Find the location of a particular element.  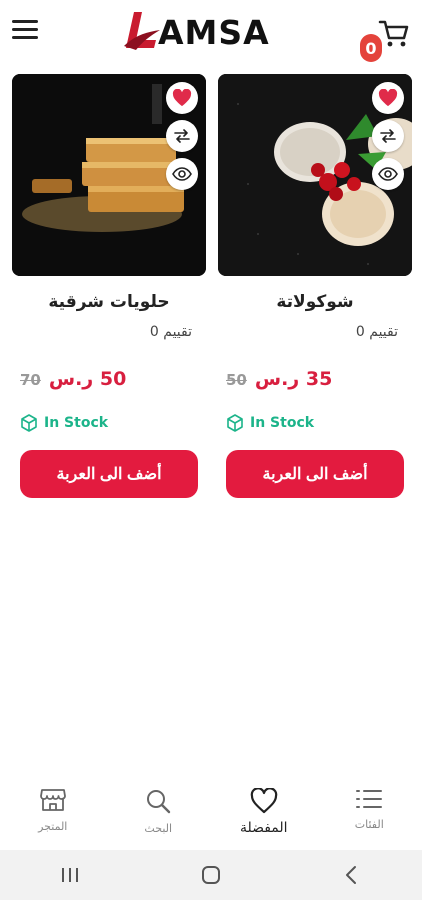

product-old-price: 70 is located at coordinates (30, 380).